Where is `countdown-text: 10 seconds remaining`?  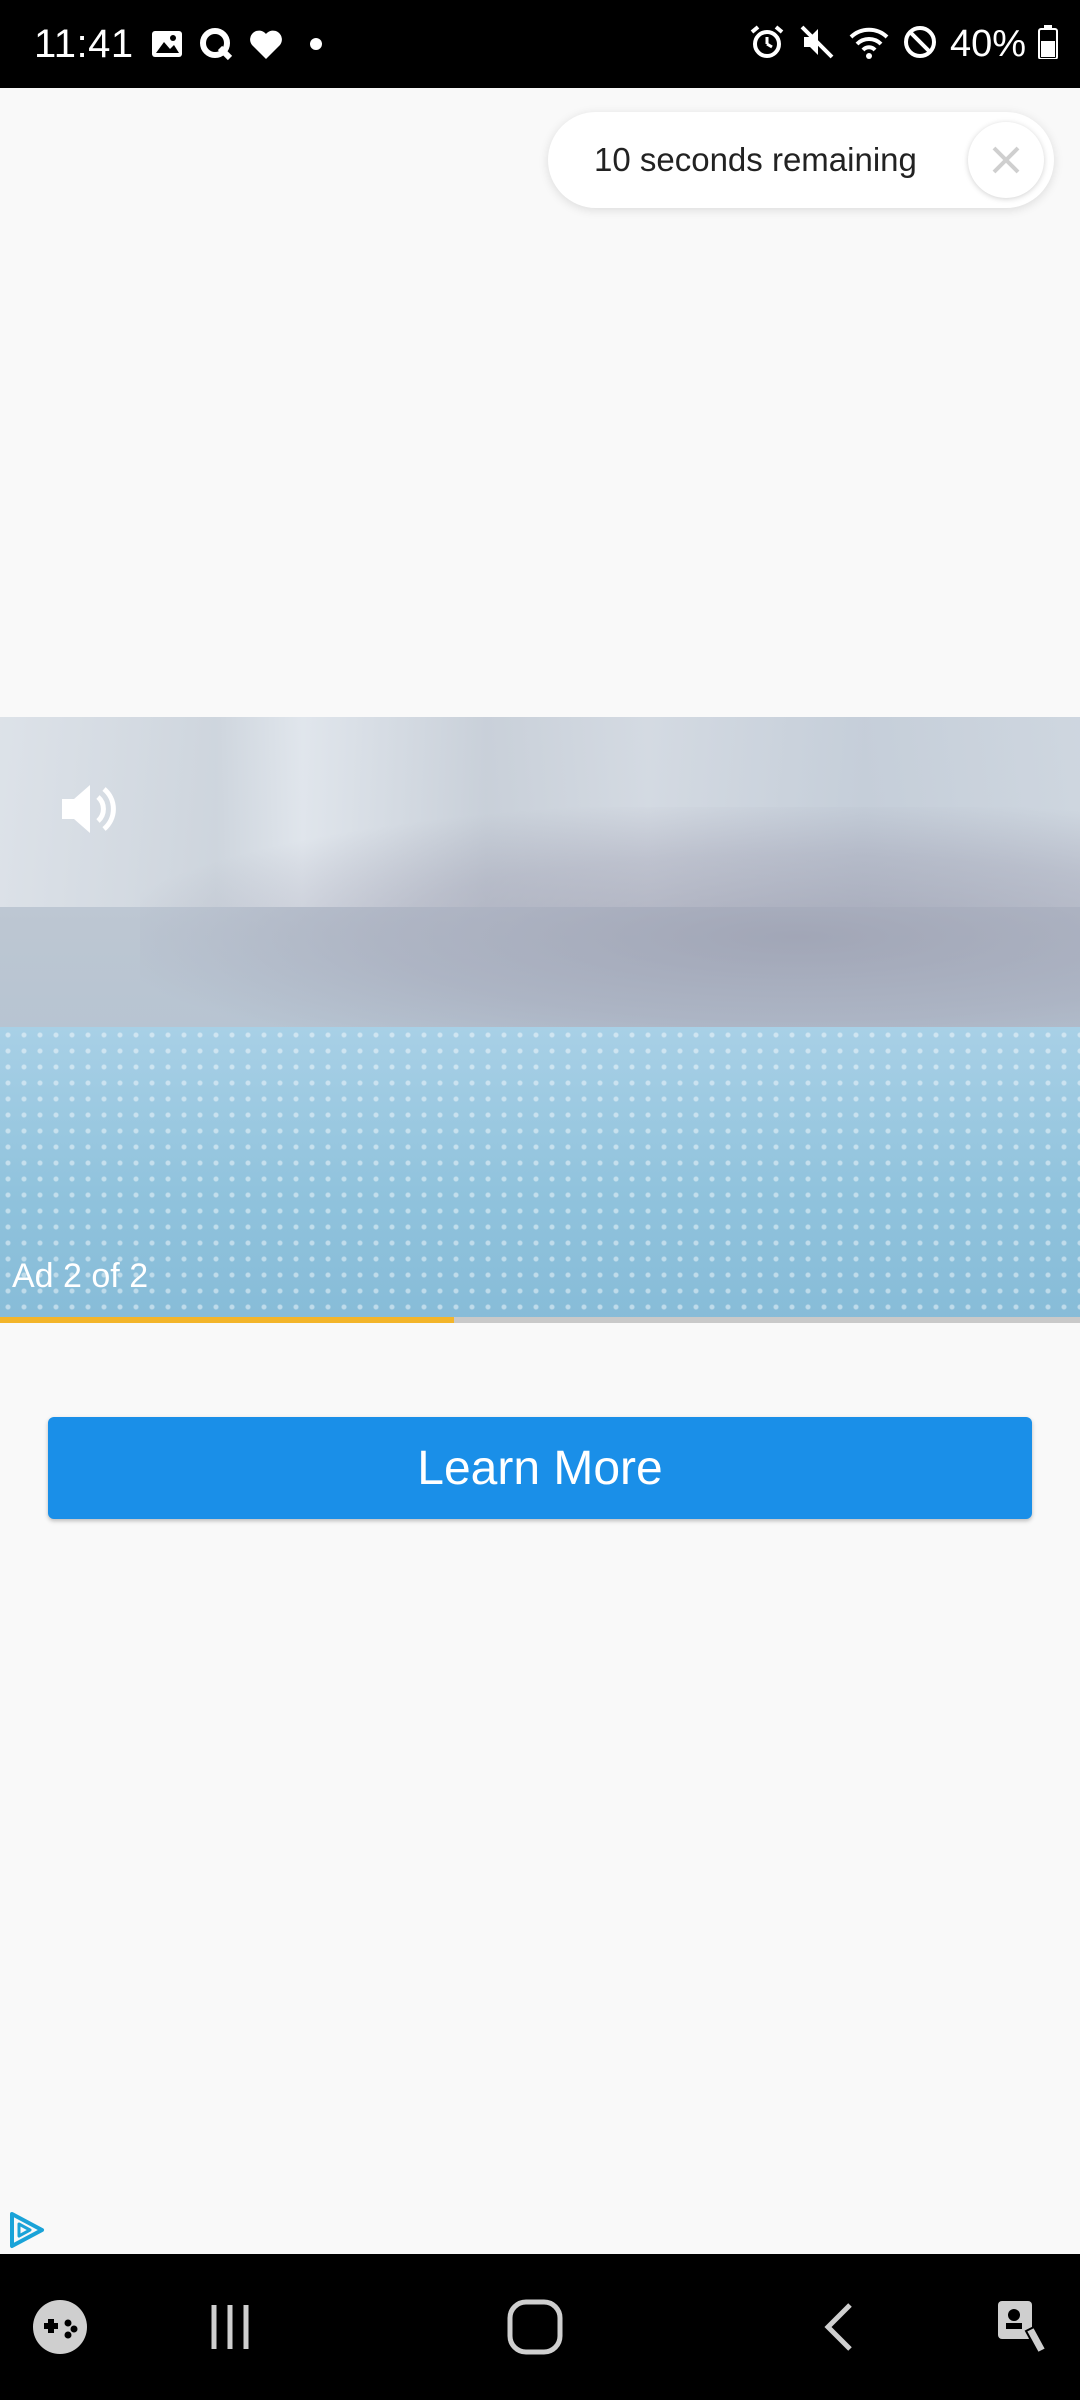 countdown-text: 10 seconds remaining is located at coordinates (755, 159).